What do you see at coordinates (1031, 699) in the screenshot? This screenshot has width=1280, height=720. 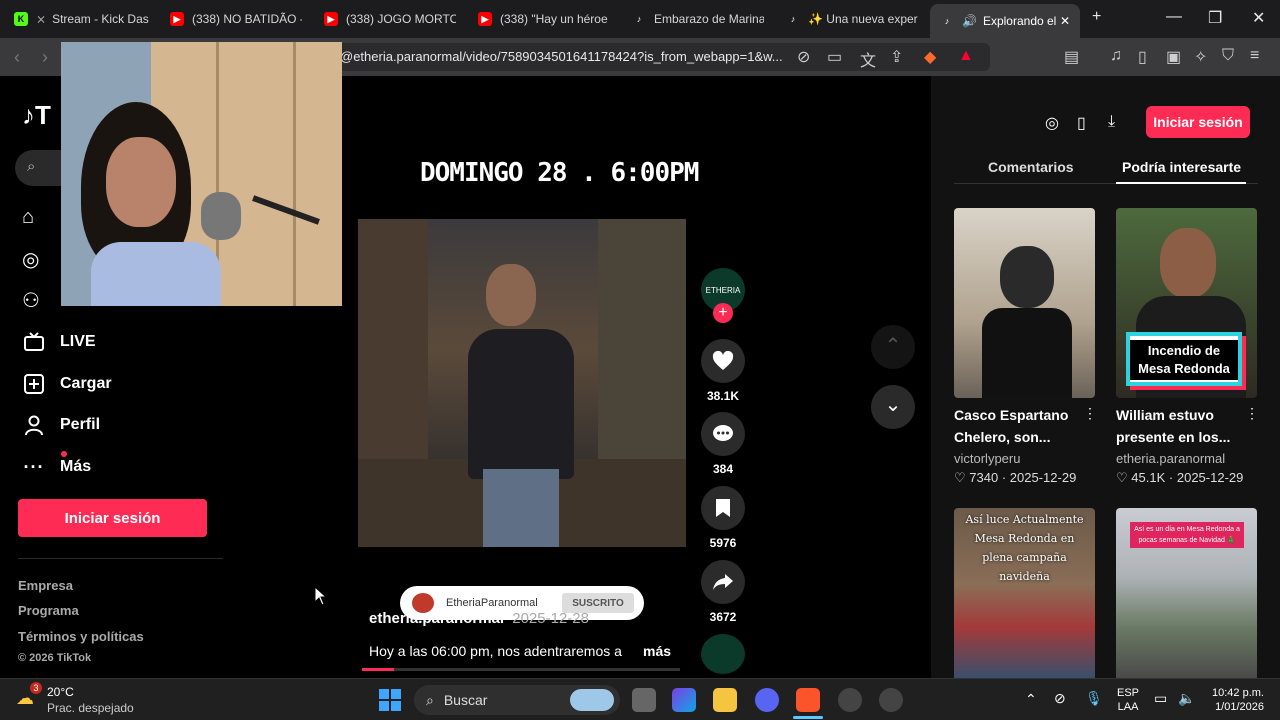 I see `tray-overflow-icon: ⌃` at bounding box center [1031, 699].